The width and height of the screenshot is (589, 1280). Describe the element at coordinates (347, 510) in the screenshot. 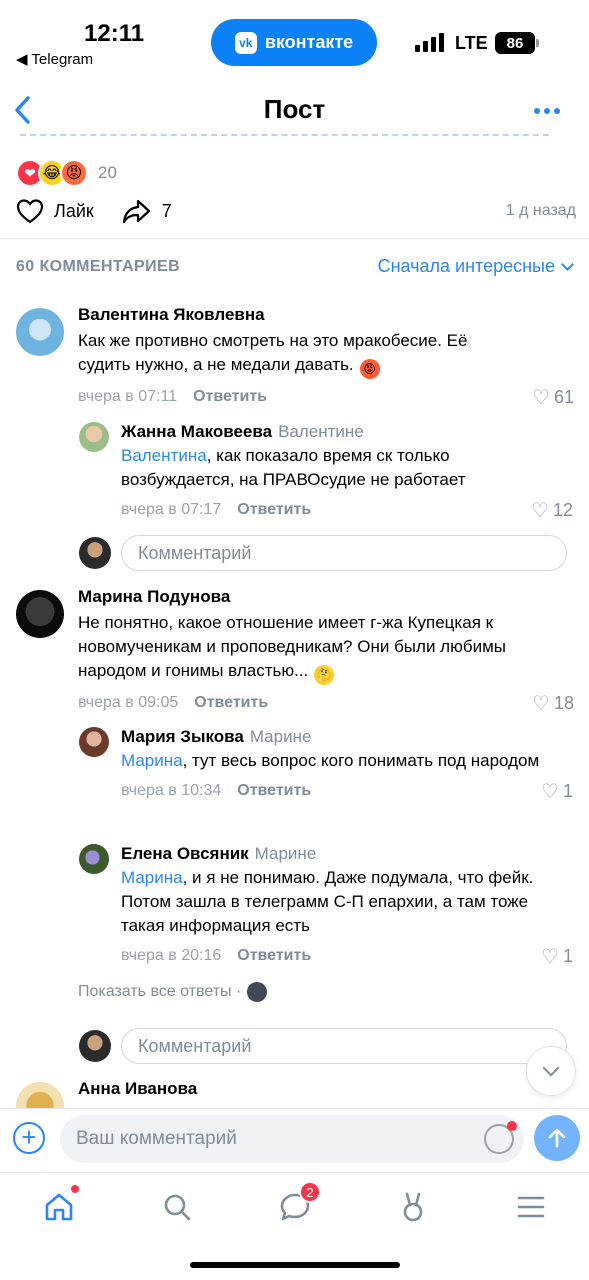

I see `comment-meta: вчера в 07:17 Ответить ♡ 12` at that location.